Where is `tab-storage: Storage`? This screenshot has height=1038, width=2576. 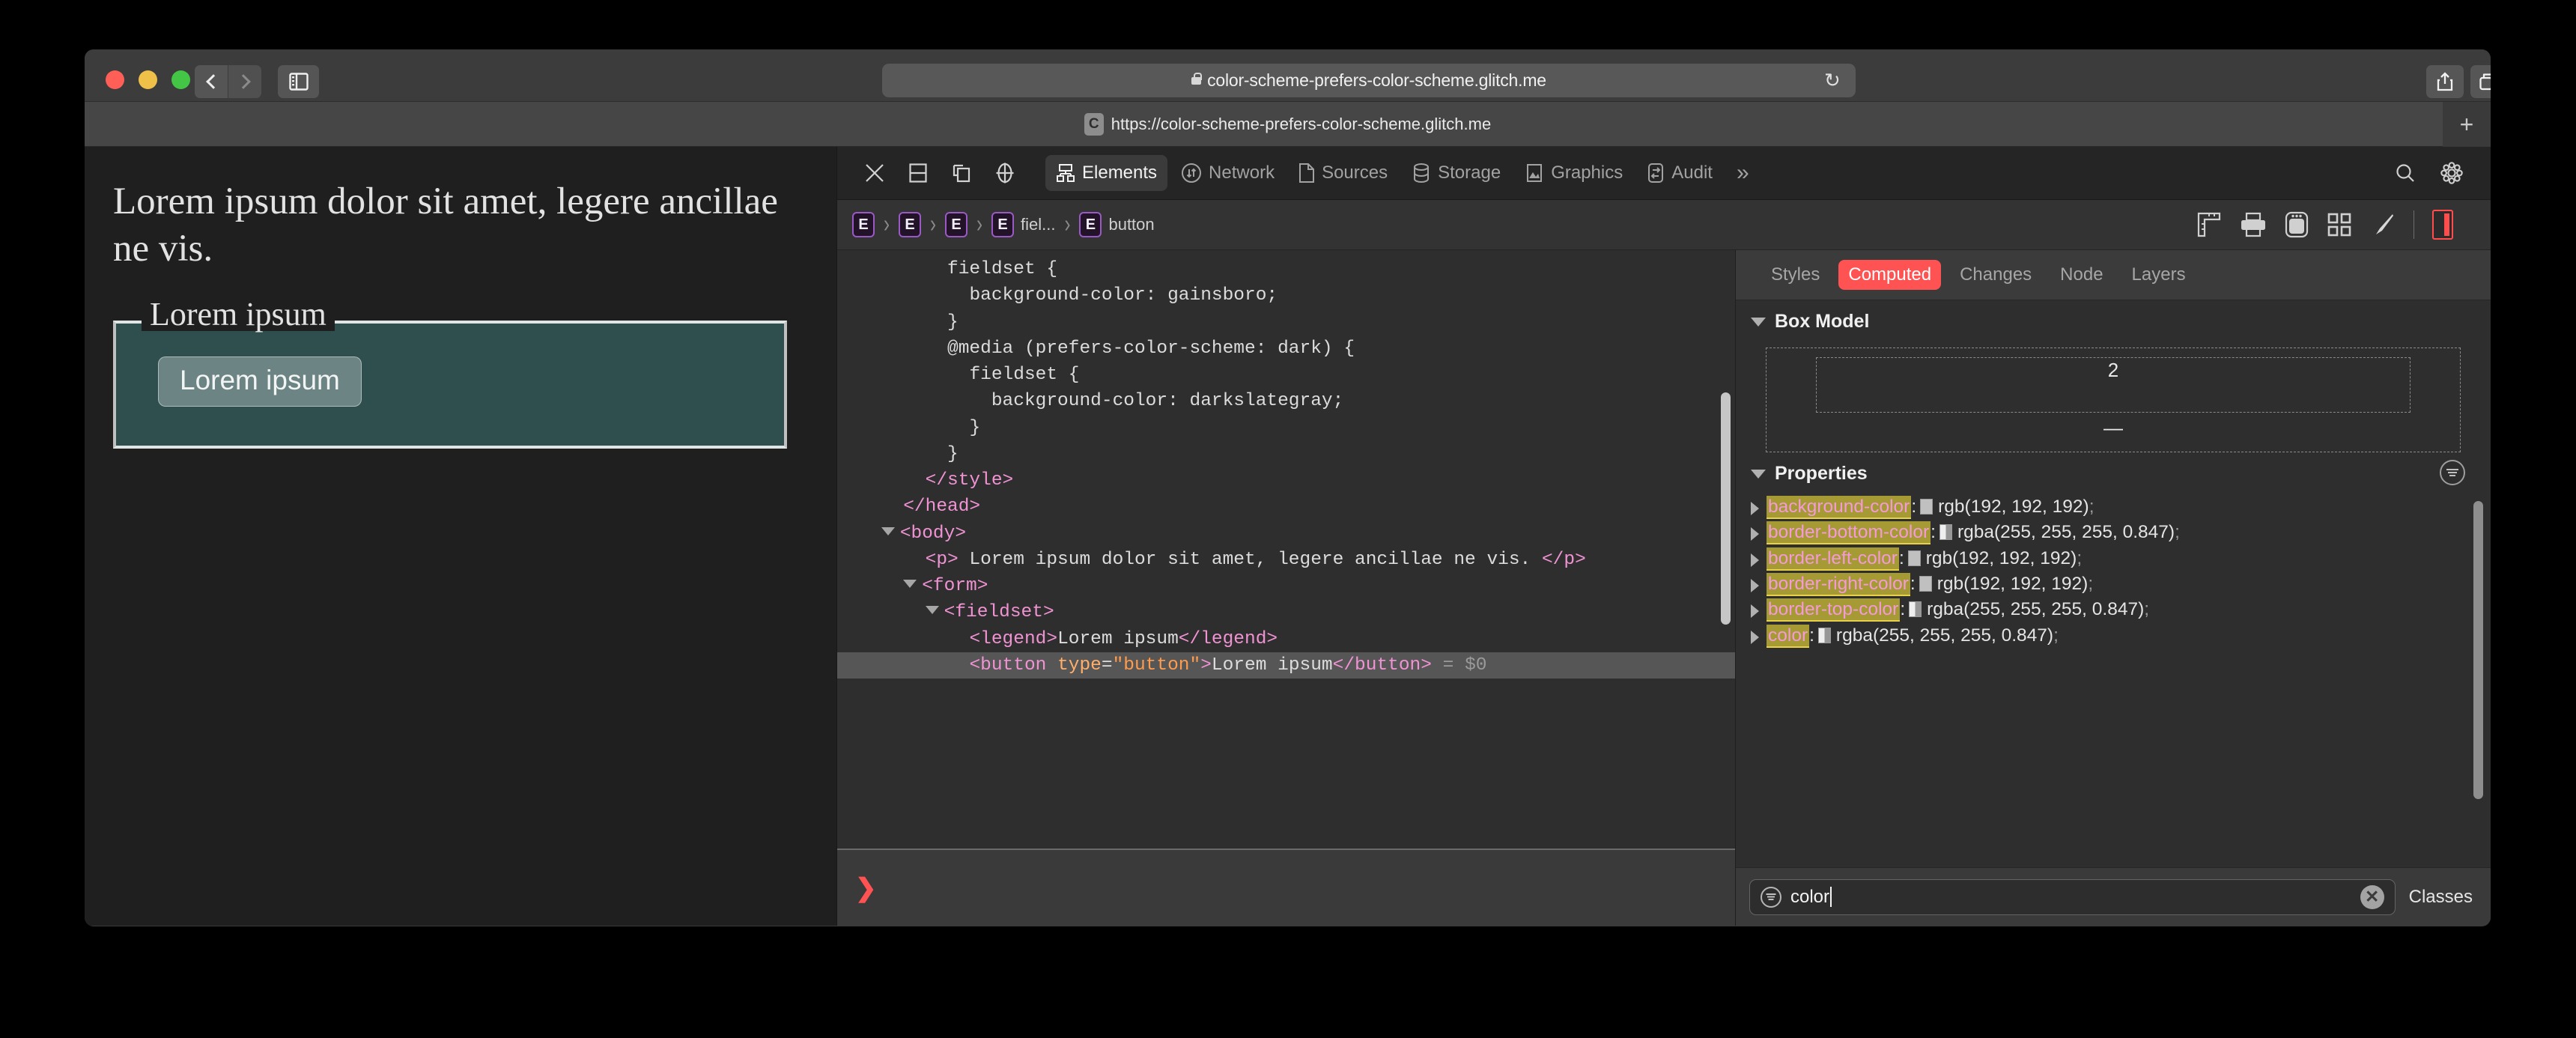
tab-storage: Storage is located at coordinates (1456, 173).